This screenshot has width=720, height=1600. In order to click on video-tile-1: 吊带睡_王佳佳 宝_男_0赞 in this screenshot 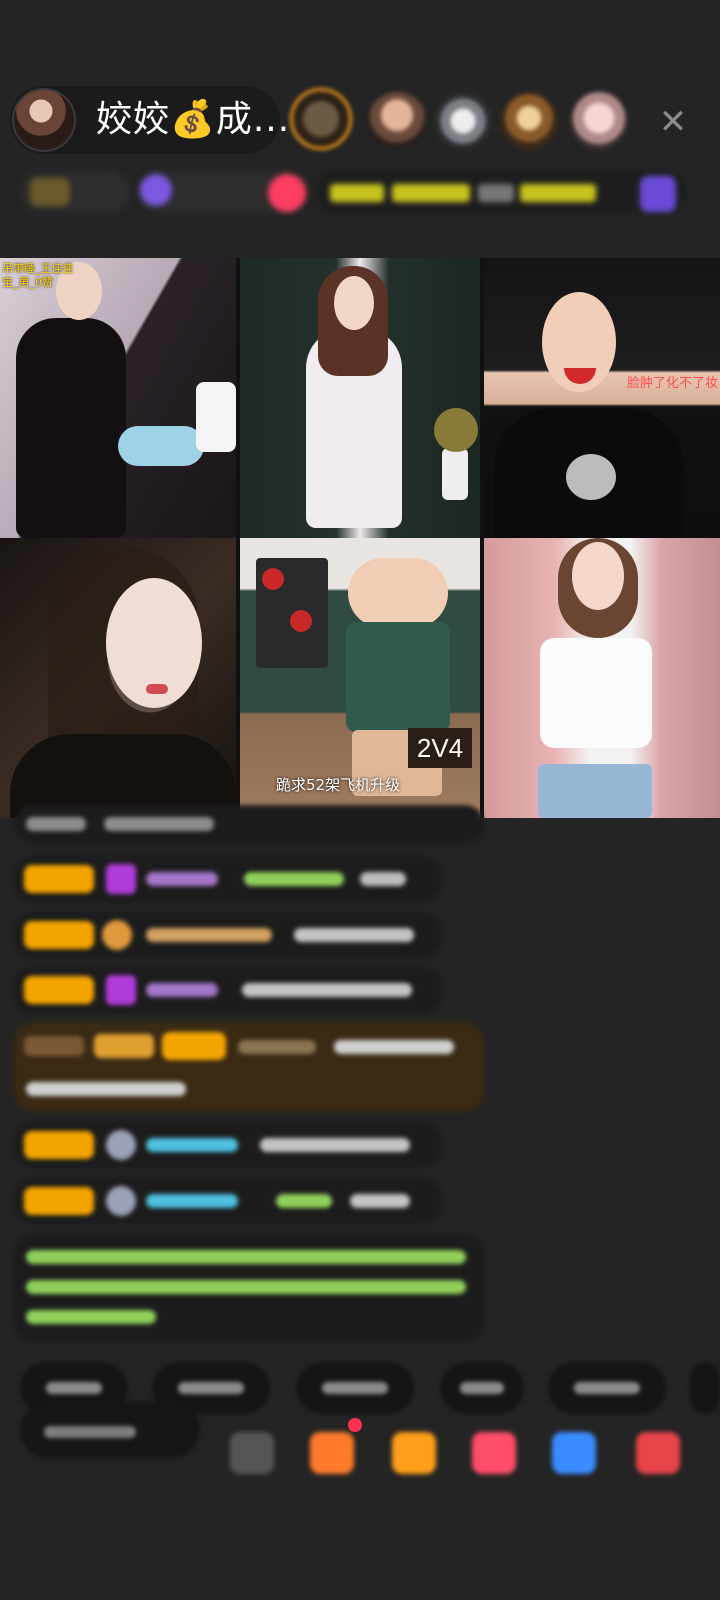, I will do `click(118, 398)`.